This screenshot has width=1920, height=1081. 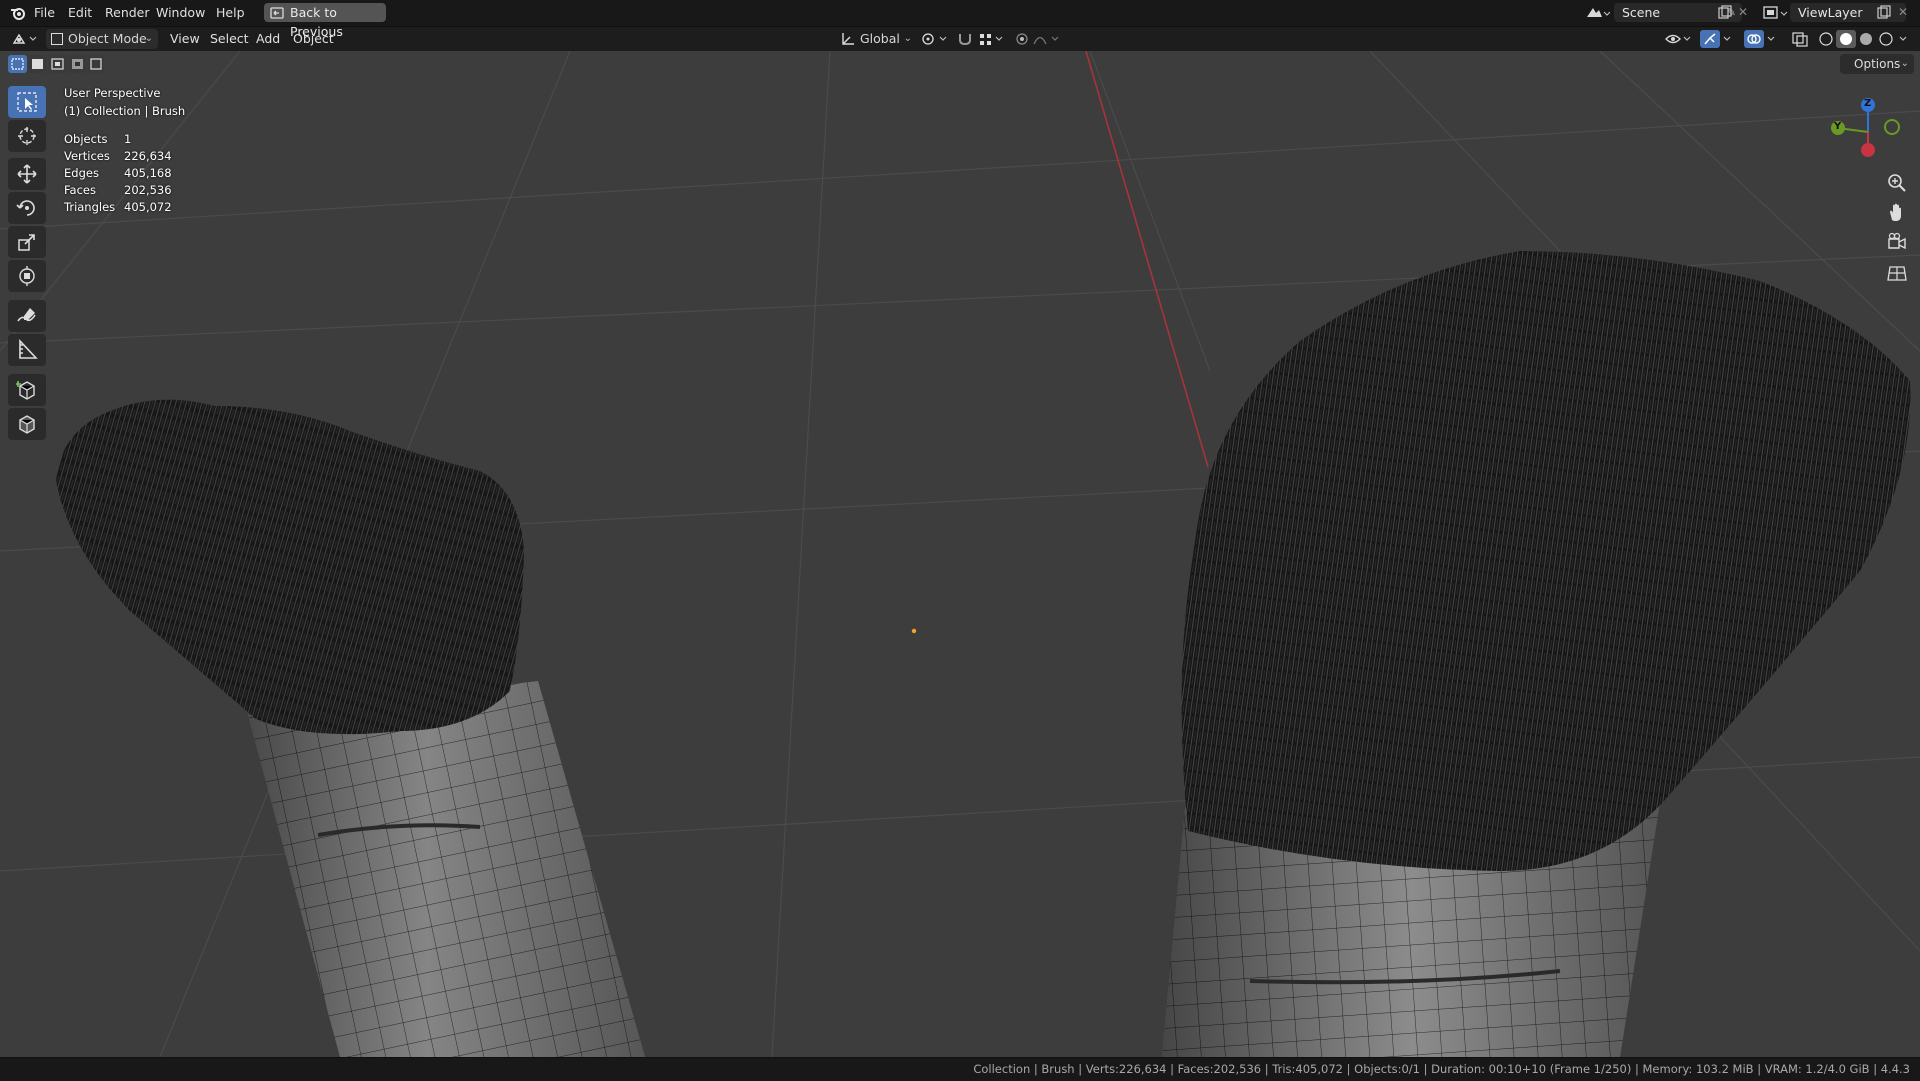 I want to click on gizmo-z-label: Z, so click(x=1868, y=103).